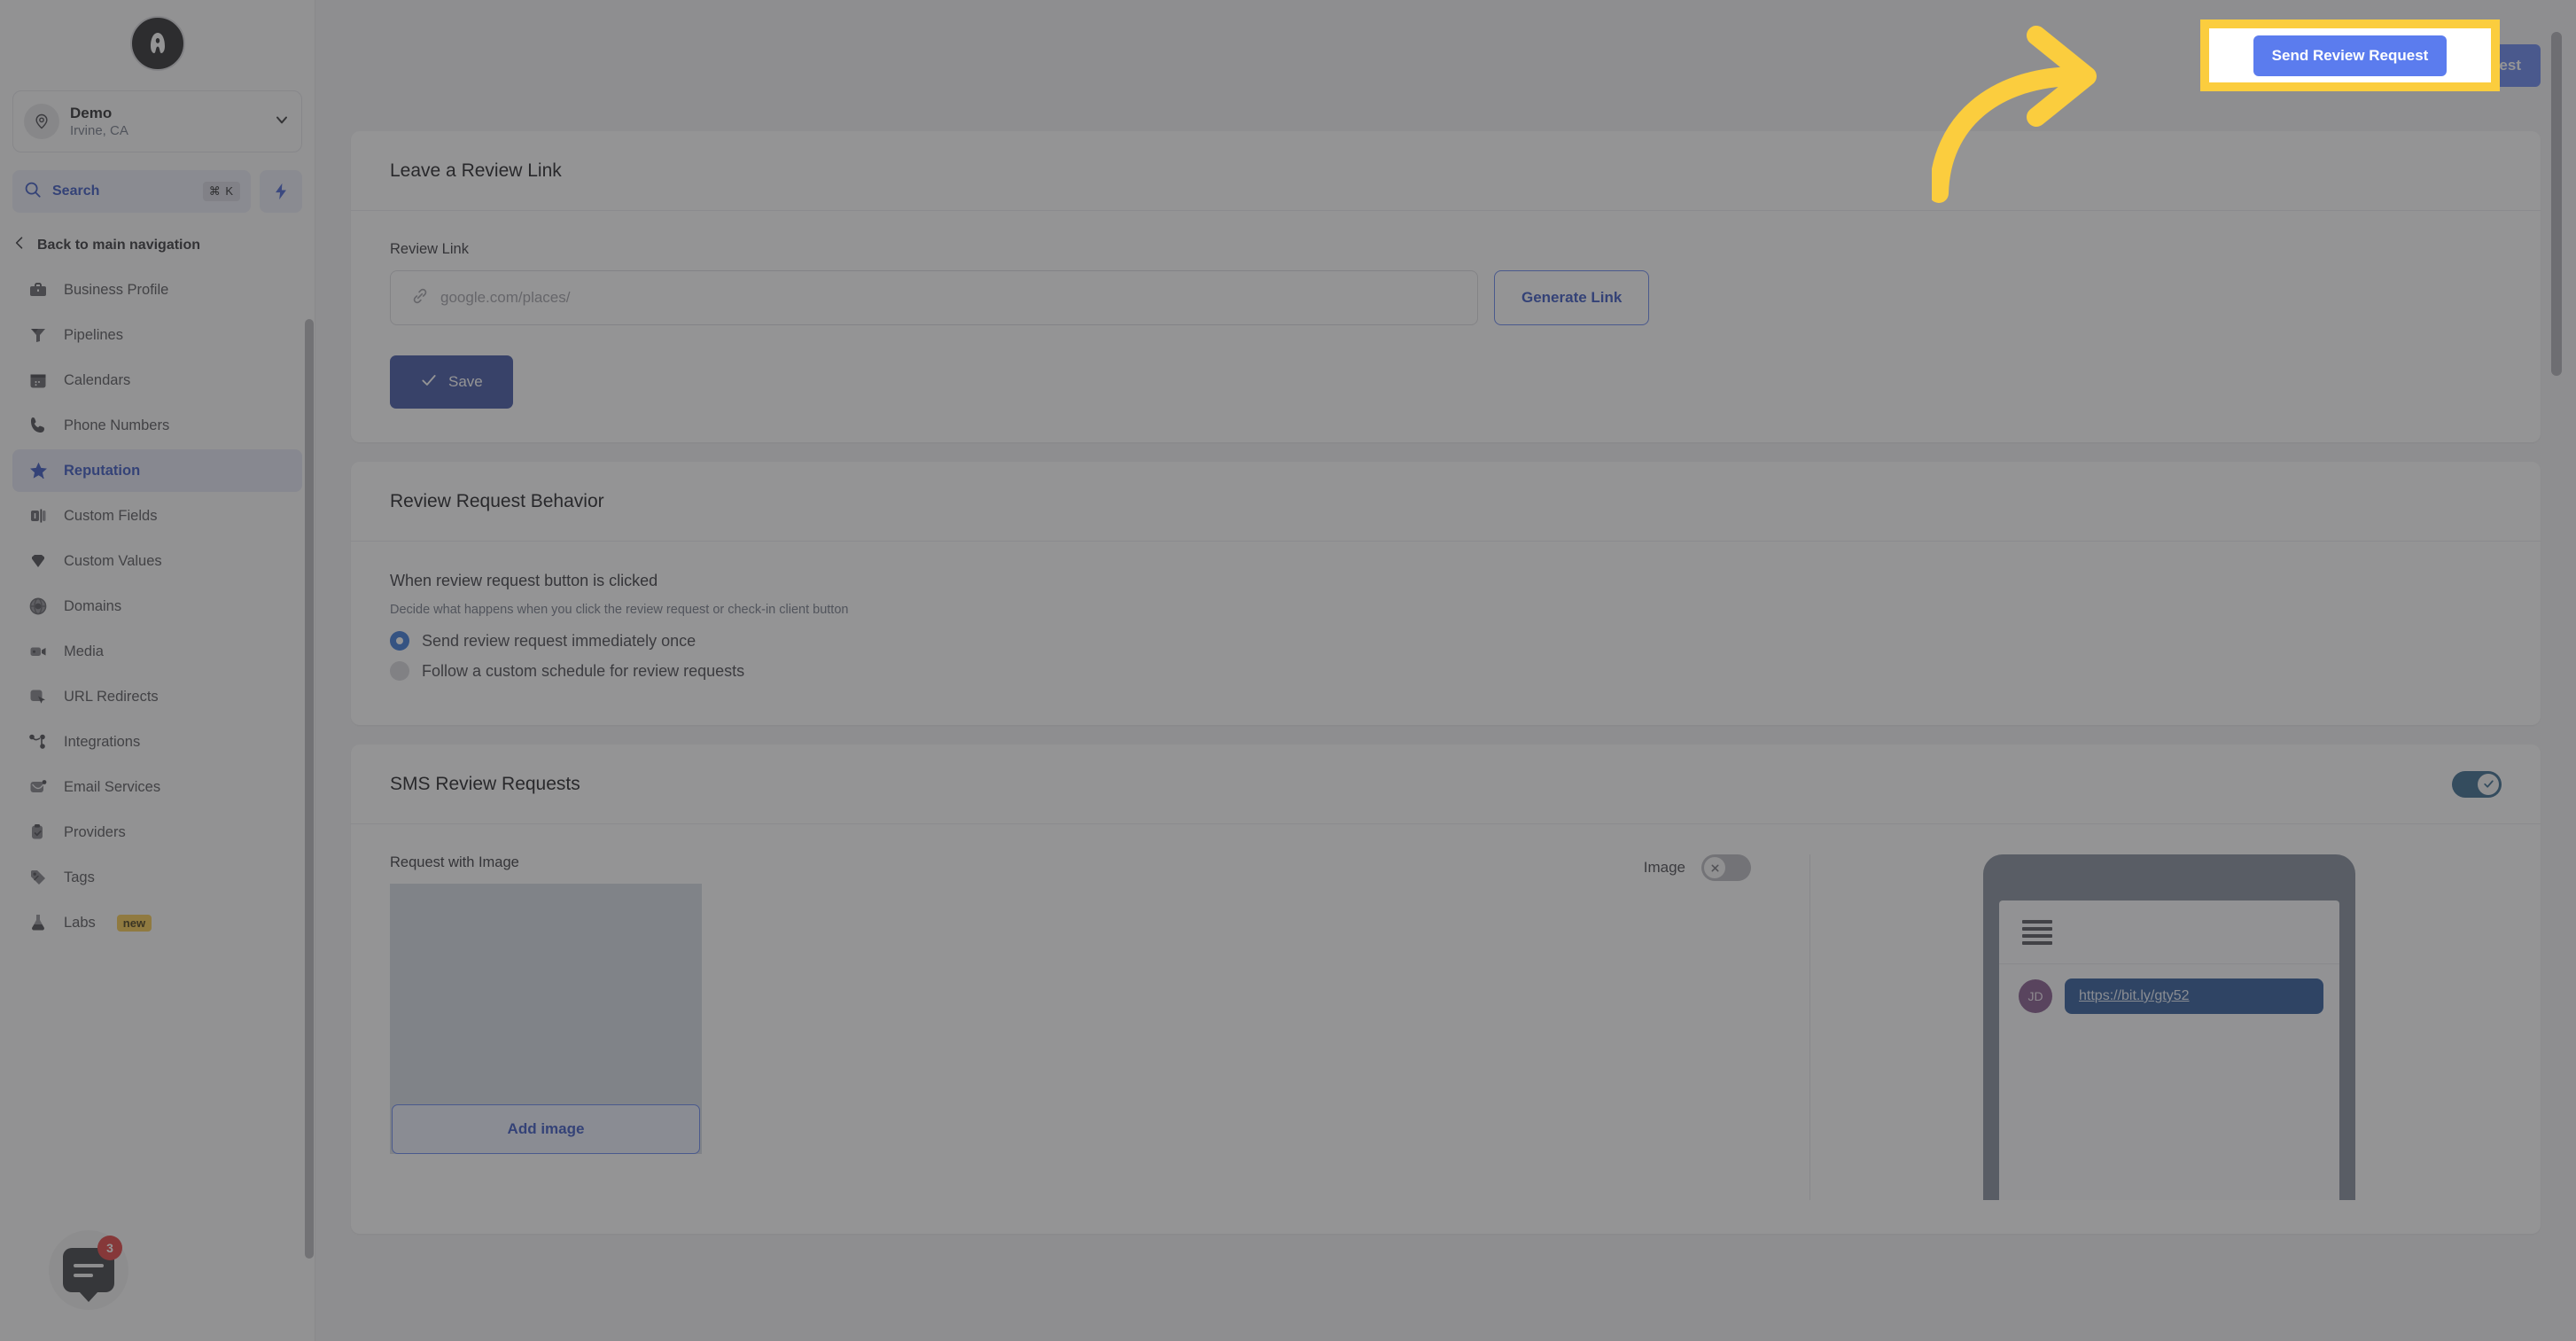 The image size is (2576, 1341). What do you see at coordinates (2194, 996) in the screenshot?
I see `preview-message-link: https://bit.ly/gty52` at bounding box center [2194, 996].